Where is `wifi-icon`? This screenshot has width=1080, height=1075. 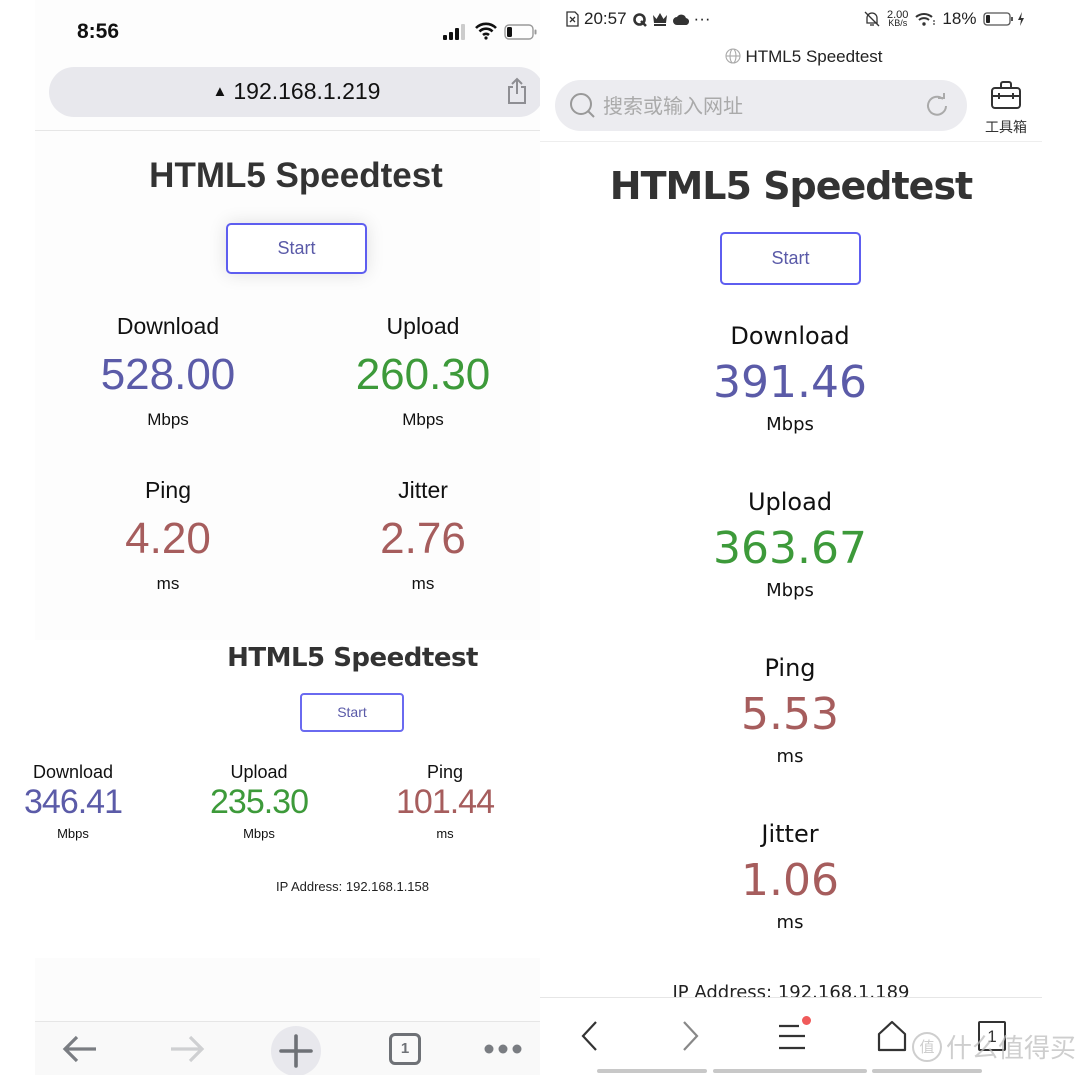 wifi-icon is located at coordinates (925, 19).